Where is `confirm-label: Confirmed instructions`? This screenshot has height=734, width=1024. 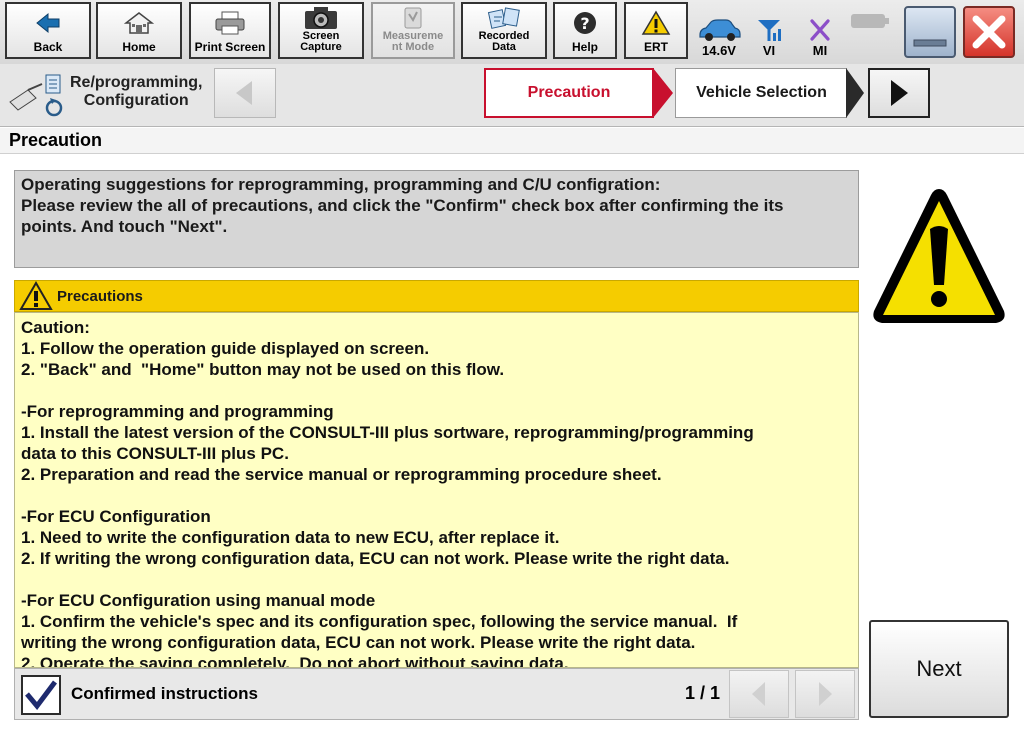 confirm-label: Confirmed instructions is located at coordinates (165, 693).